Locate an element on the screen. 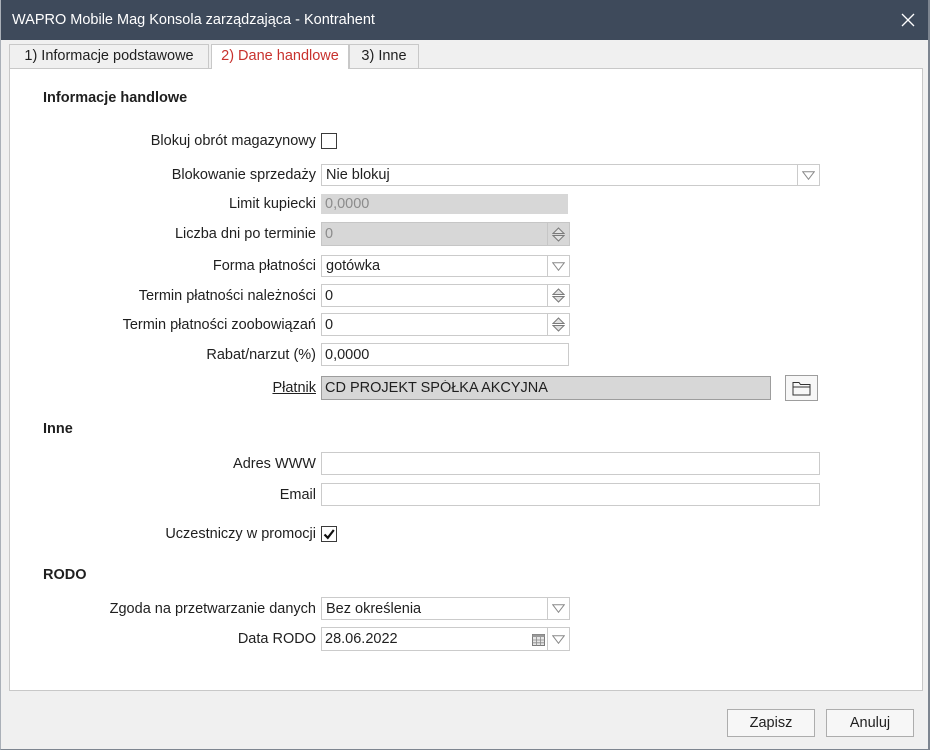 Image resolution: width=930 pixels, height=750 pixels. close-icon is located at coordinates (908, 20).